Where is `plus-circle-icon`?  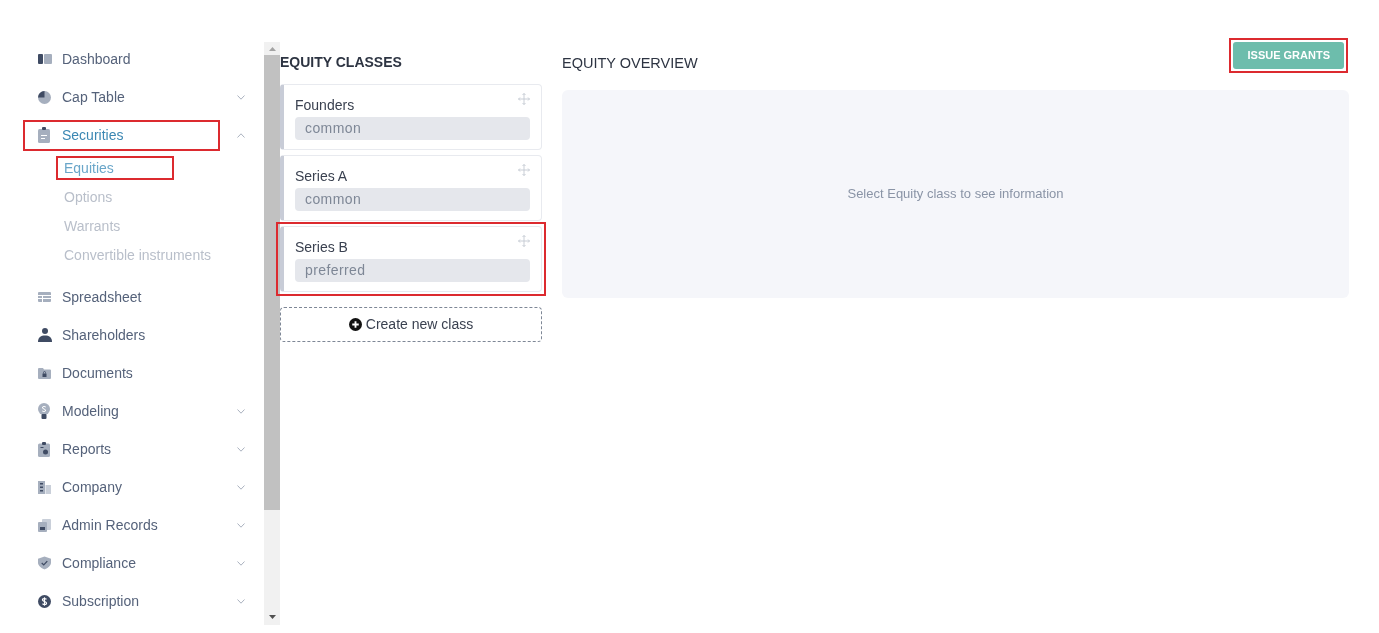 plus-circle-icon is located at coordinates (355, 324).